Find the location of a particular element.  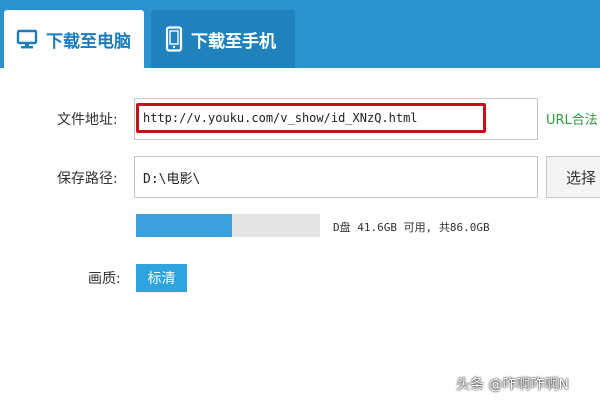

path-label: 保存路径: is located at coordinates (87, 179).